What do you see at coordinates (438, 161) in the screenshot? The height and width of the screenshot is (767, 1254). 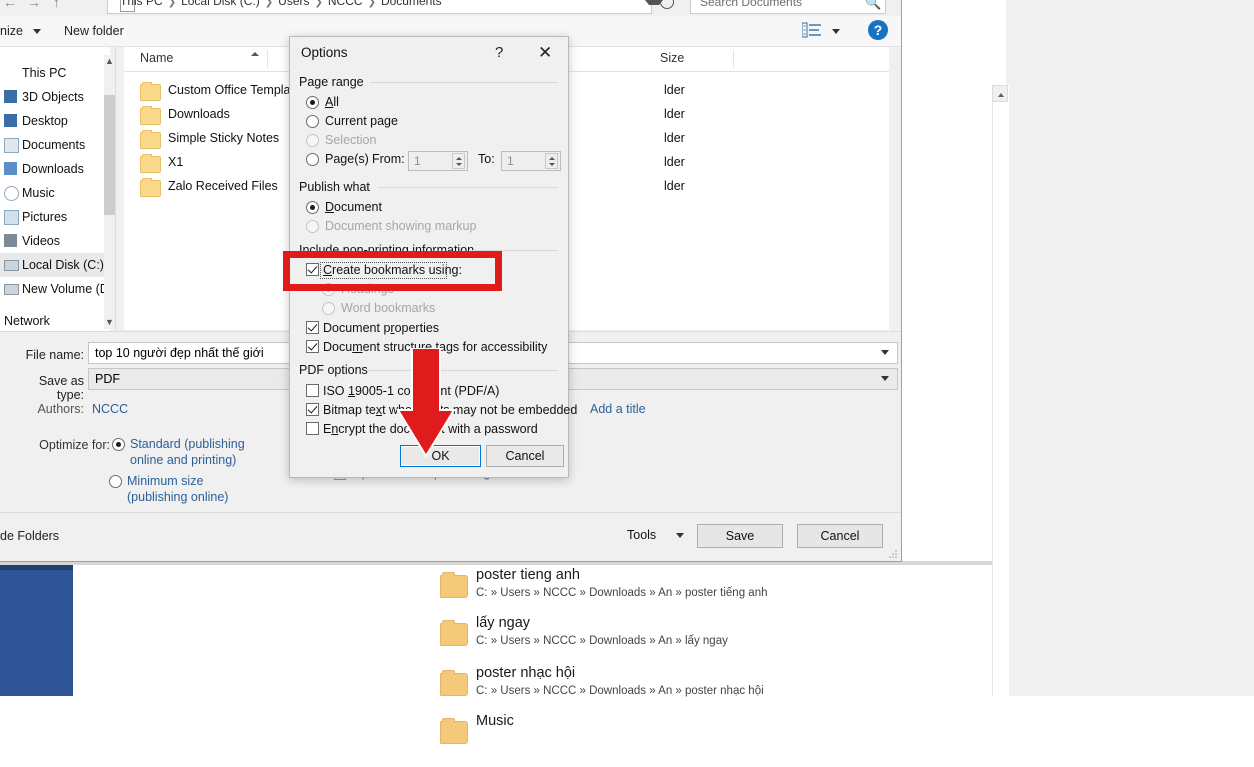 I see `page-range-from-stepper: 1` at bounding box center [438, 161].